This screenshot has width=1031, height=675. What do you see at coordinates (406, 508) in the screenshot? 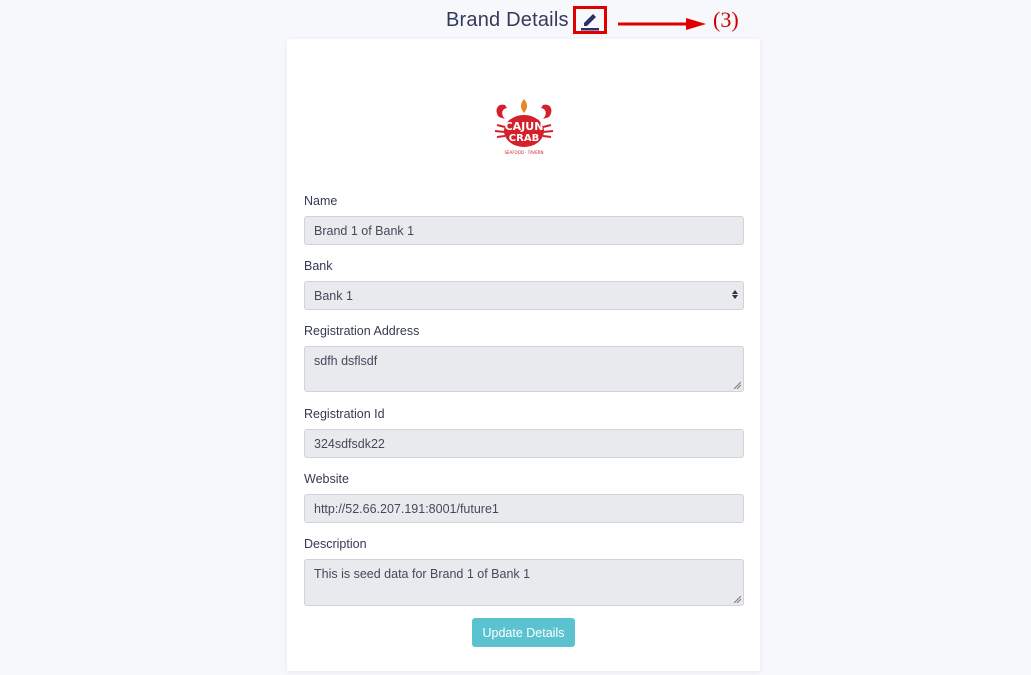
I see `website-value: http://52.66.207.191:8001/future1` at bounding box center [406, 508].